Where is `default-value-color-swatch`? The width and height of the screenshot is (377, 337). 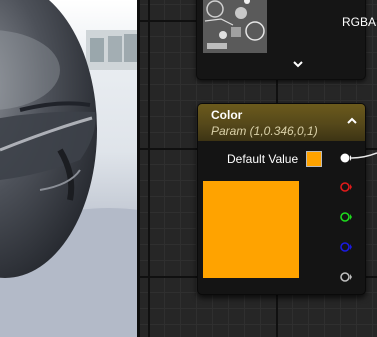 default-value-color-swatch is located at coordinates (314, 159).